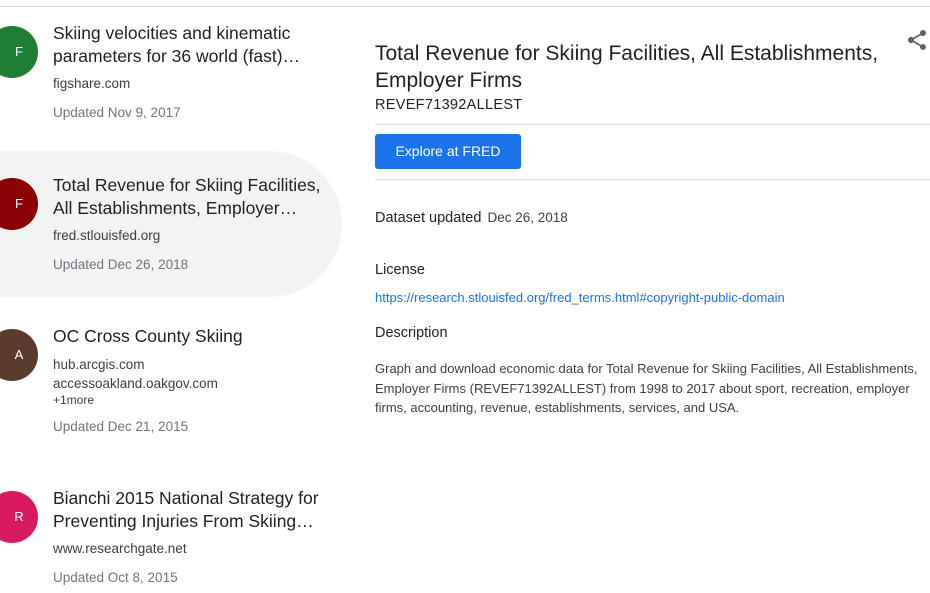 The height and width of the screenshot is (593, 930). I want to click on share-icon, so click(917, 40).